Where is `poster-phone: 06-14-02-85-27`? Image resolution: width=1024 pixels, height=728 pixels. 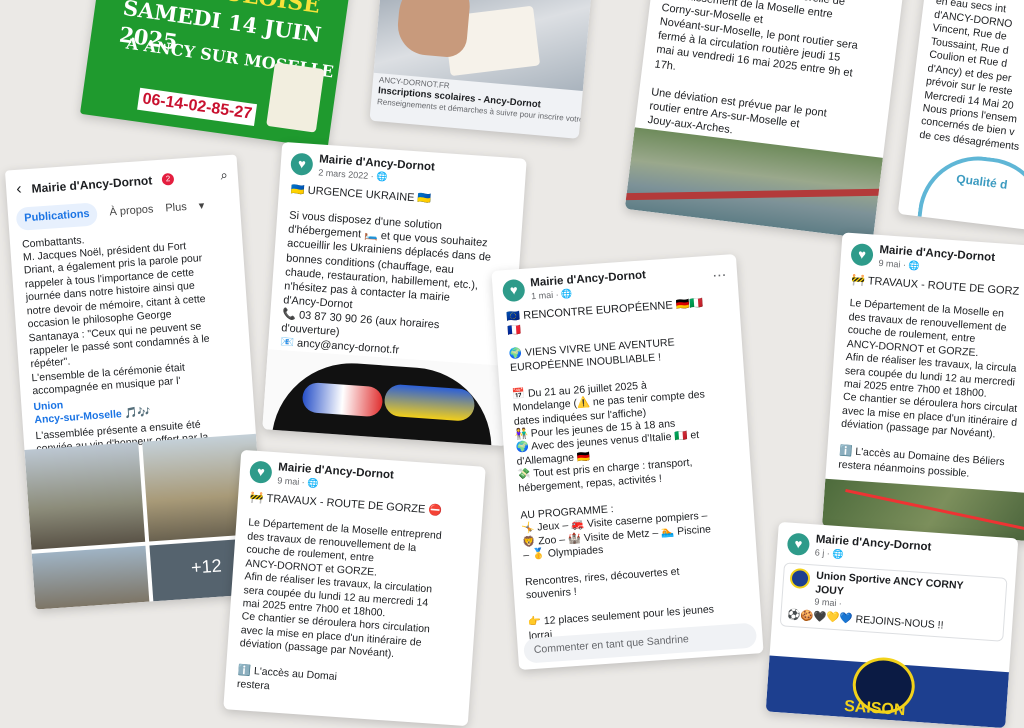 poster-phone: 06-14-02-85-27 is located at coordinates (197, 107).